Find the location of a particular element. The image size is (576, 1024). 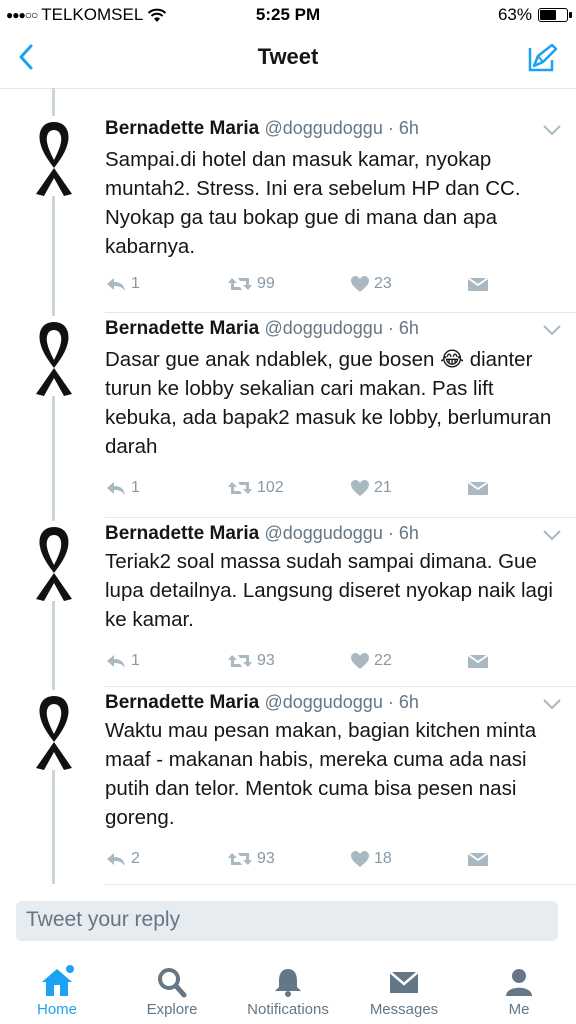

tab-me: Me is located at coordinates (519, 986).